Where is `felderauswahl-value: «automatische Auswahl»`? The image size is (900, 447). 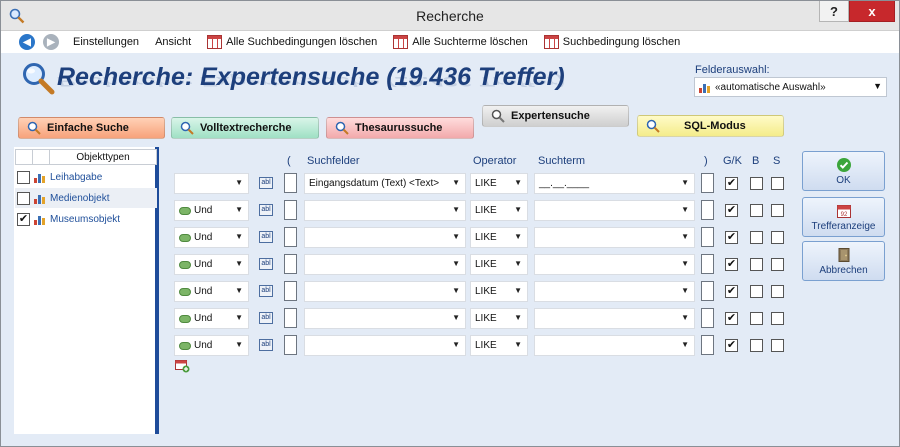 felderauswahl-value: «automatische Auswahl» is located at coordinates (770, 87).